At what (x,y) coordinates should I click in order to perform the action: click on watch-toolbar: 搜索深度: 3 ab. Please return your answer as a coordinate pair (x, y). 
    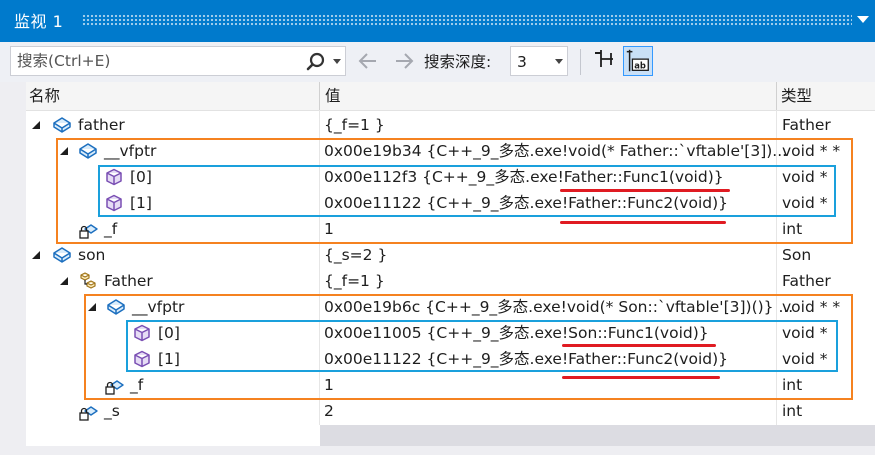
    Looking at the image, I should click on (437, 62).